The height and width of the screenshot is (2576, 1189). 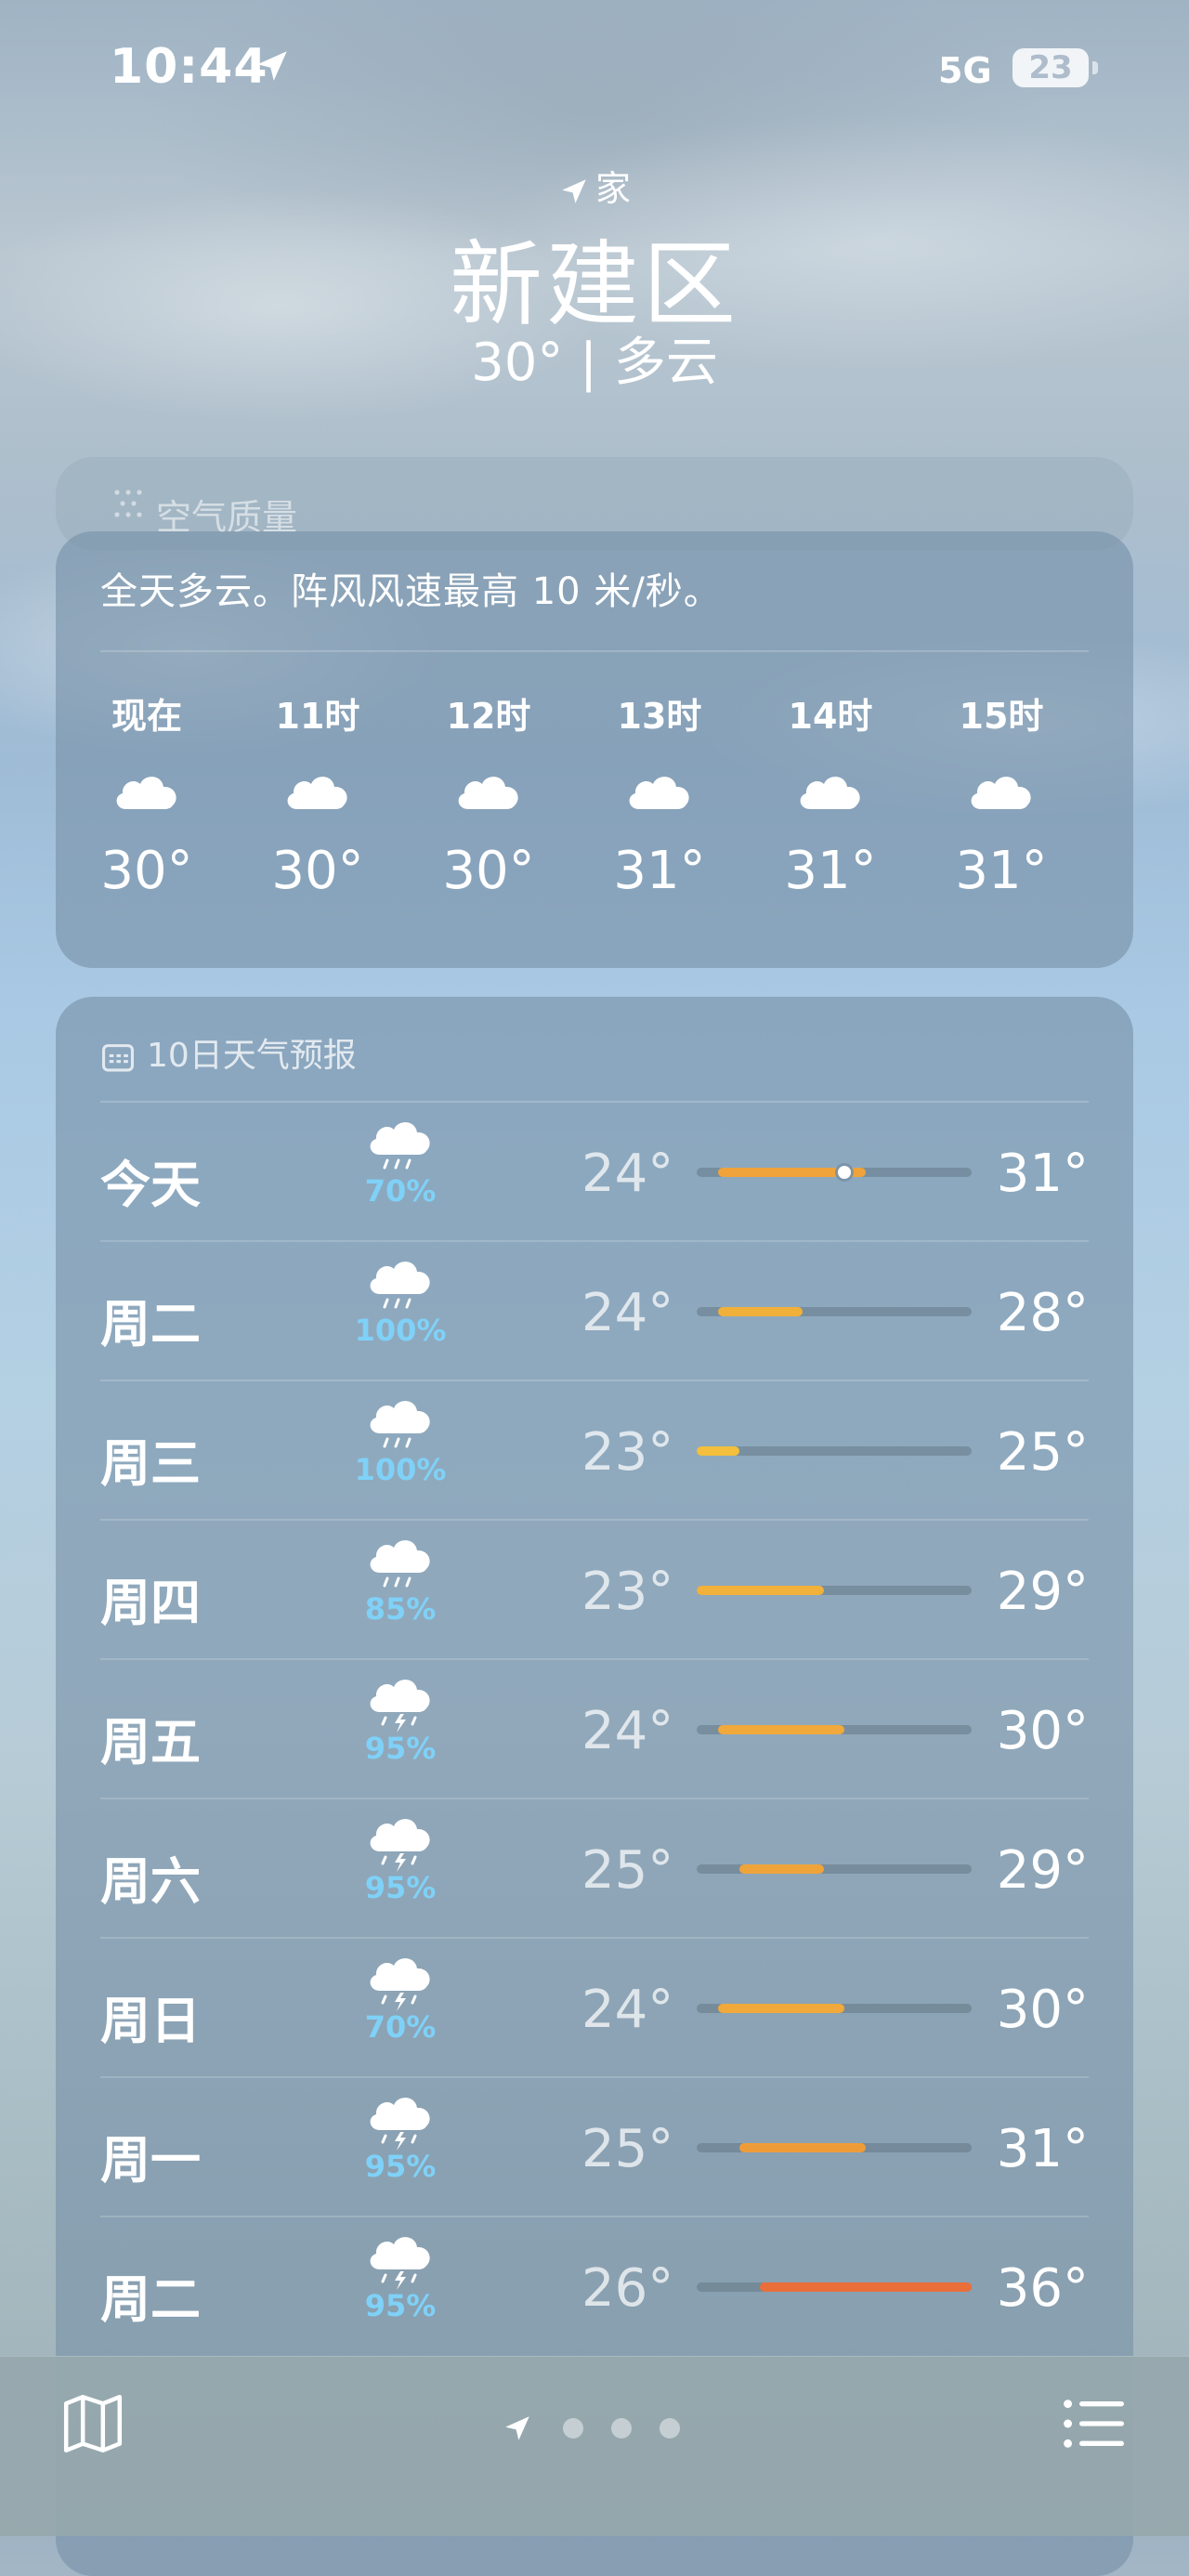 I want to click on day-label: 周五, so click(x=151, y=1742).